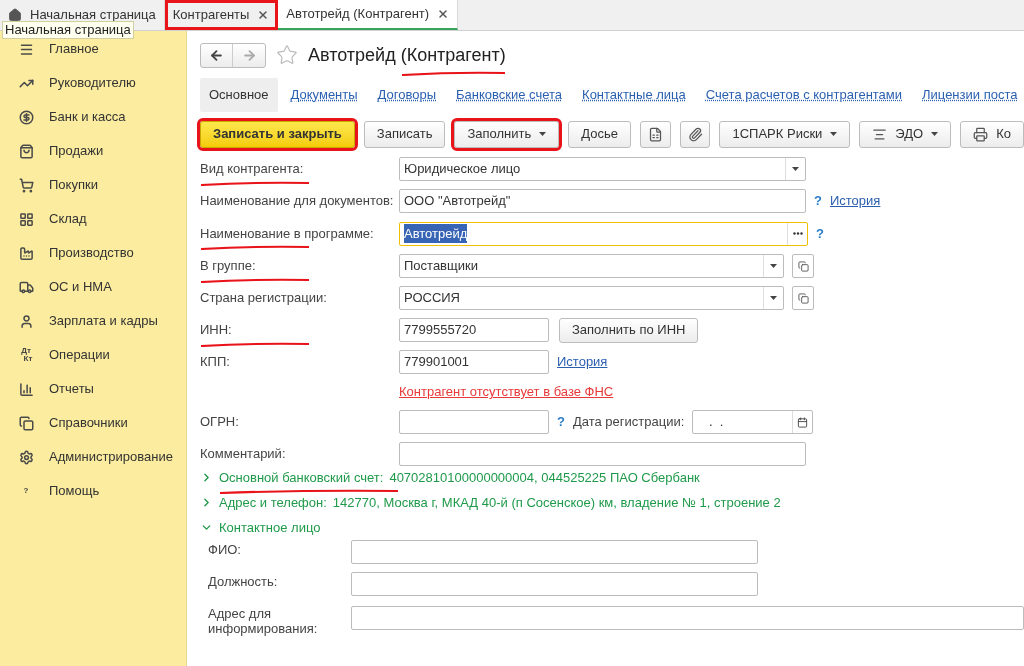  Describe the element at coordinates (219, 422) in the screenshot. I see `field-label: ОГРН:` at that location.